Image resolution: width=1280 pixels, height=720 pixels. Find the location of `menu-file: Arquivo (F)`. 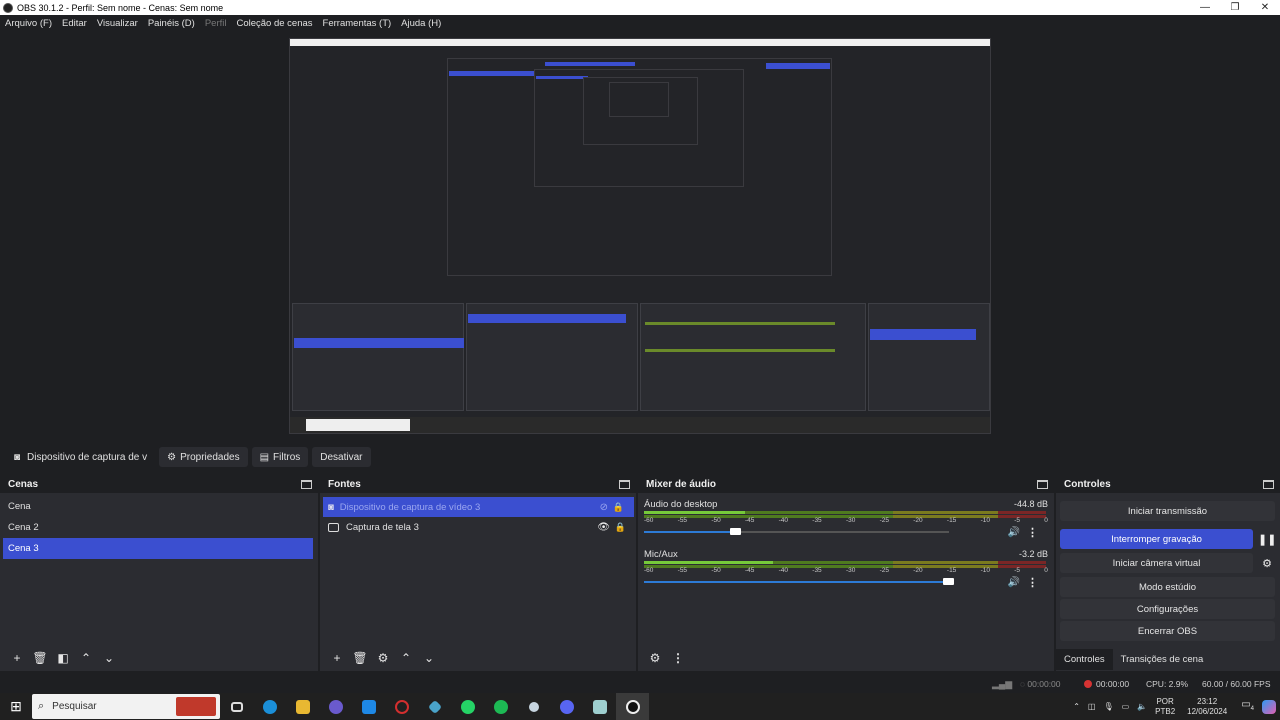

menu-file: Arquivo (F) is located at coordinates (28, 23).